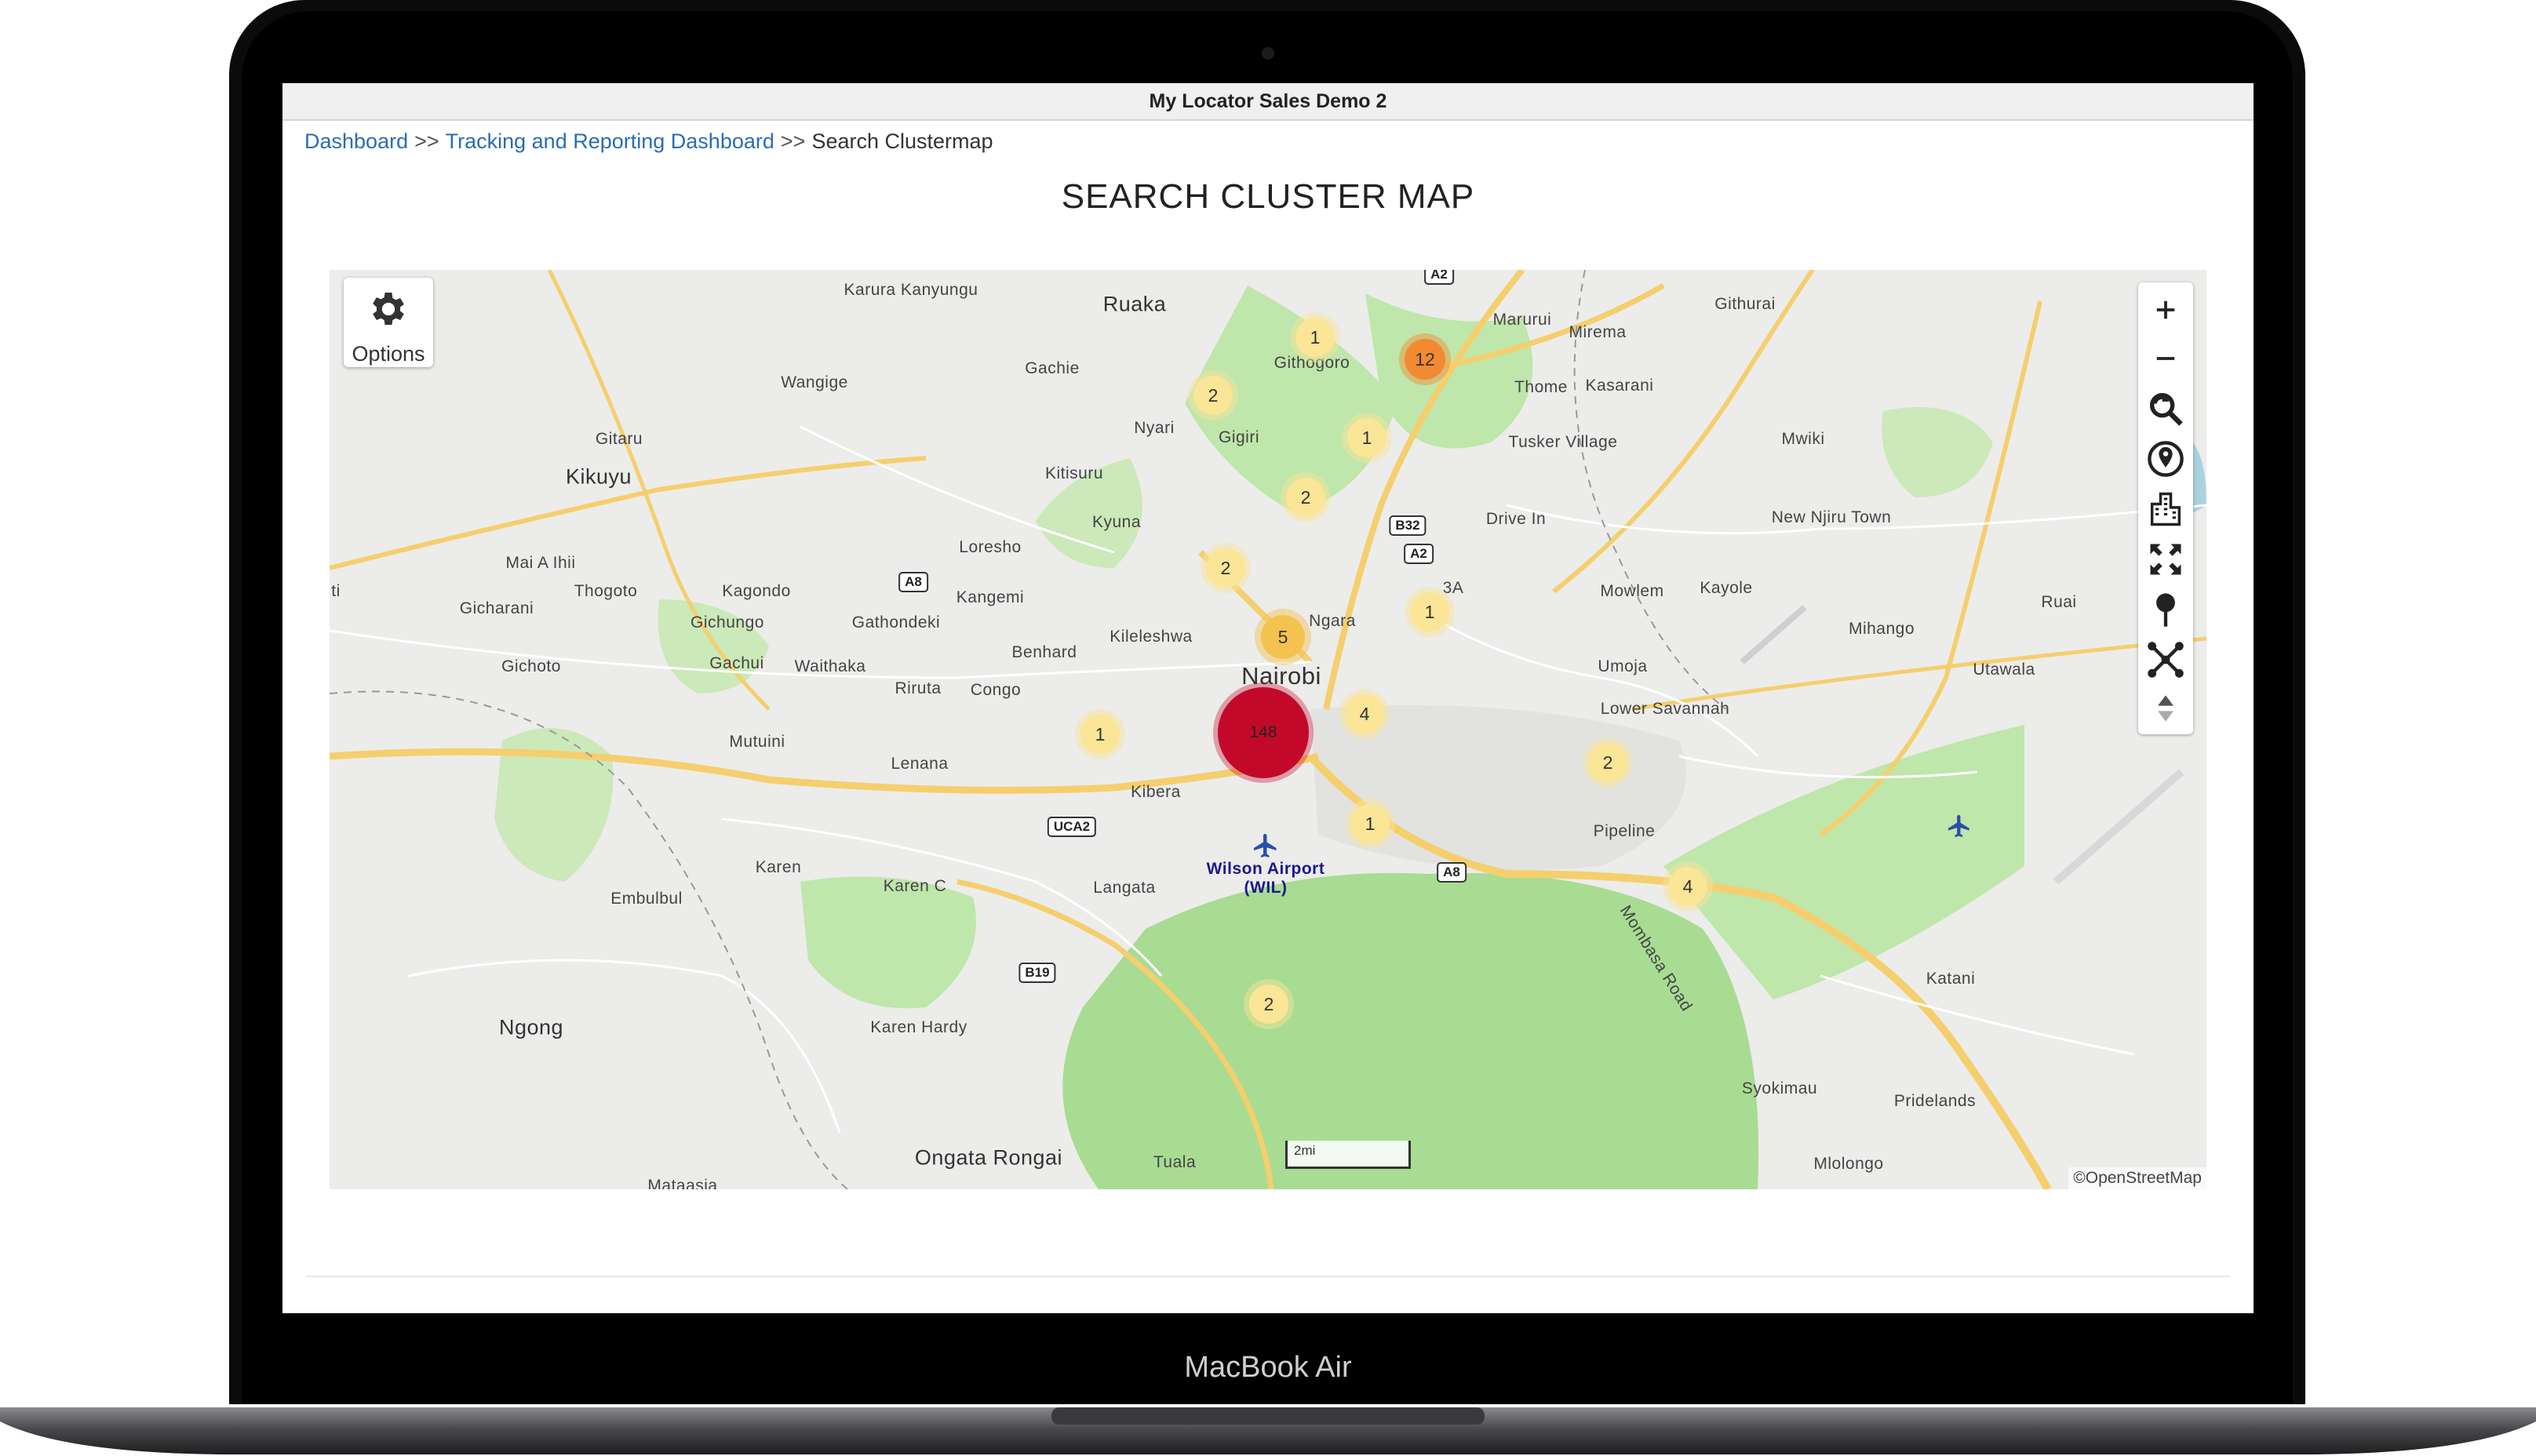 This screenshot has width=2536, height=1456. I want to click on place-label: Kyuna, so click(1117, 522).